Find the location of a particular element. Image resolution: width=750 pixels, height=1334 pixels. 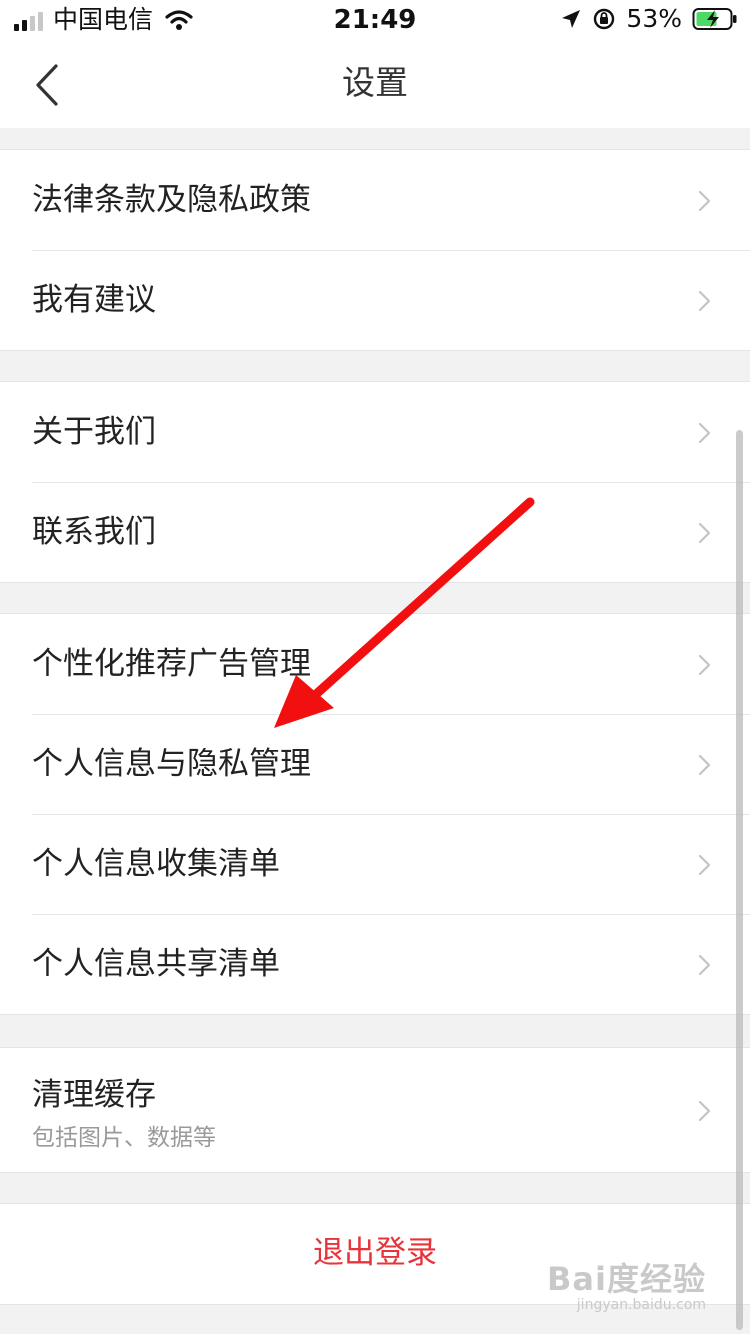

settings-group-cache: 清理缓存 包括图片、数据等 is located at coordinates (375, 1110).